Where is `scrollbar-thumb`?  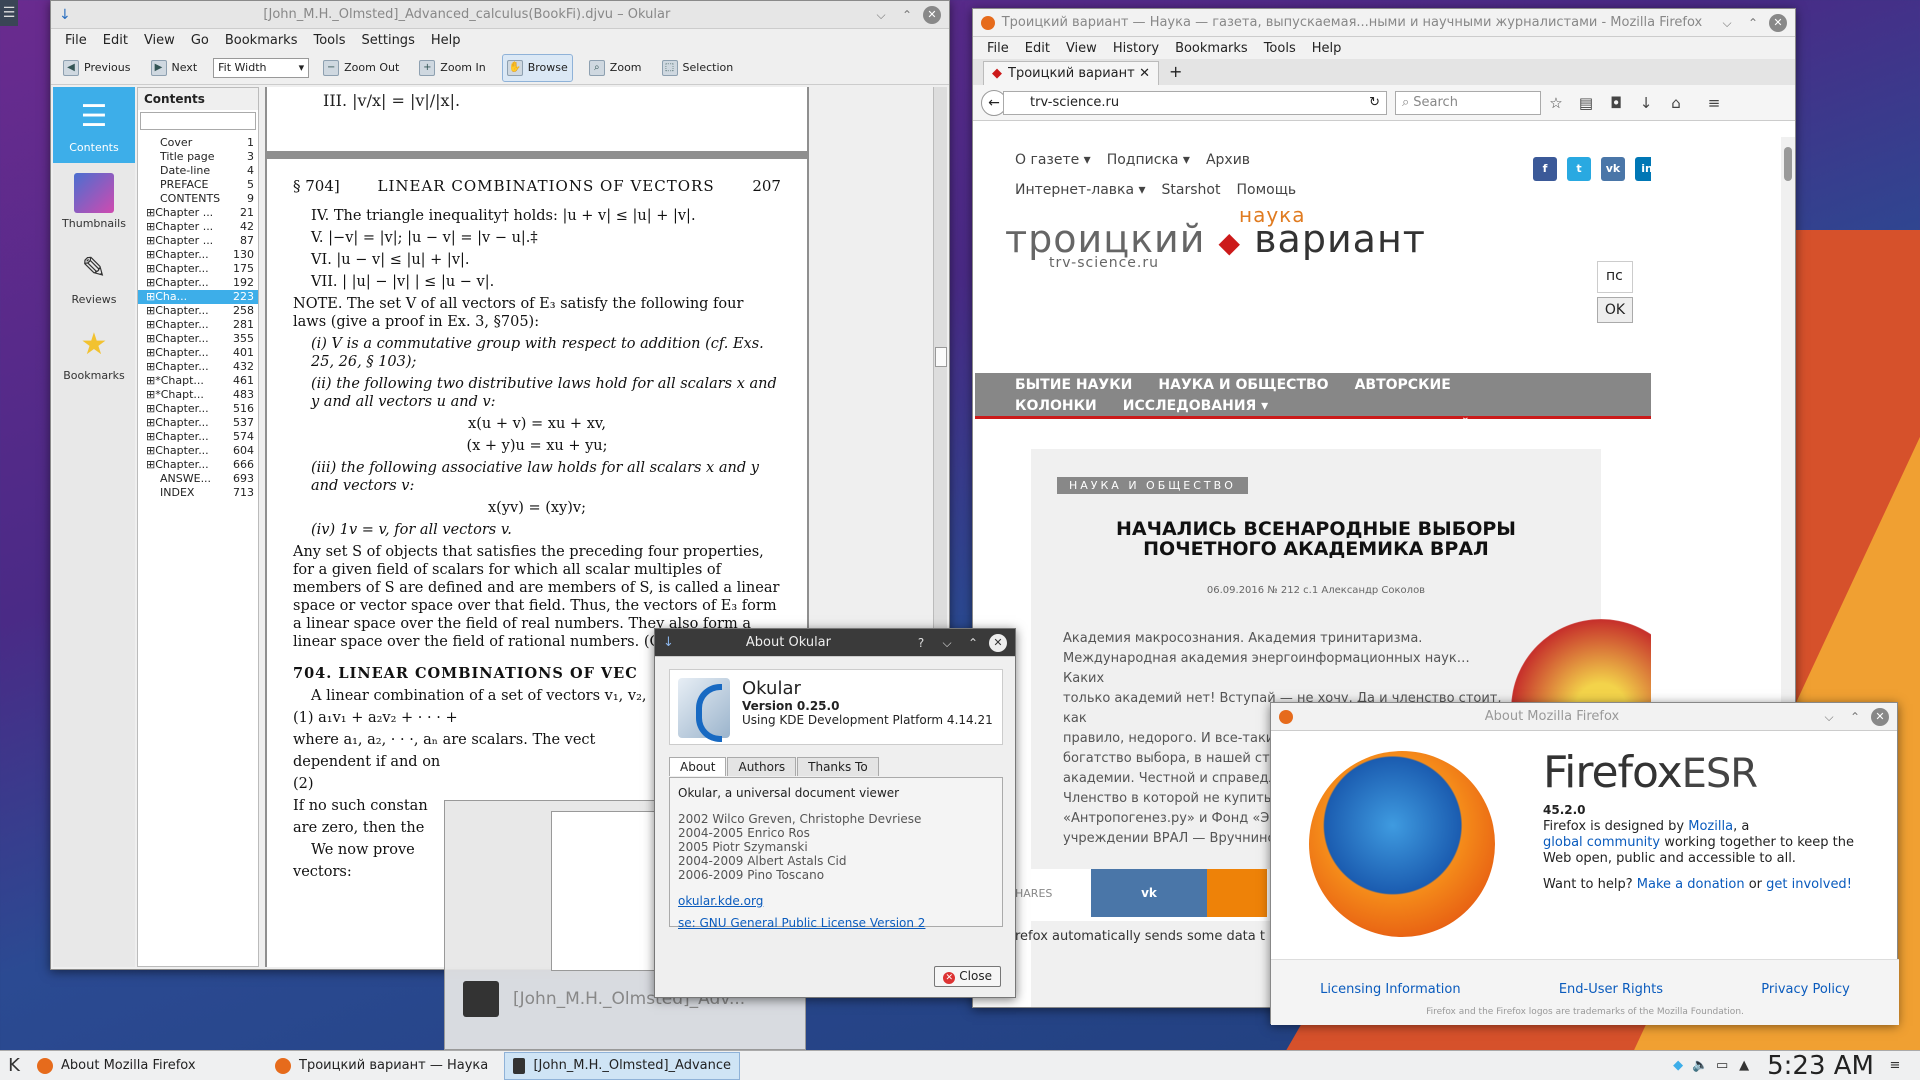
scrollbar-thumb is located at coordinates (1788, 164).